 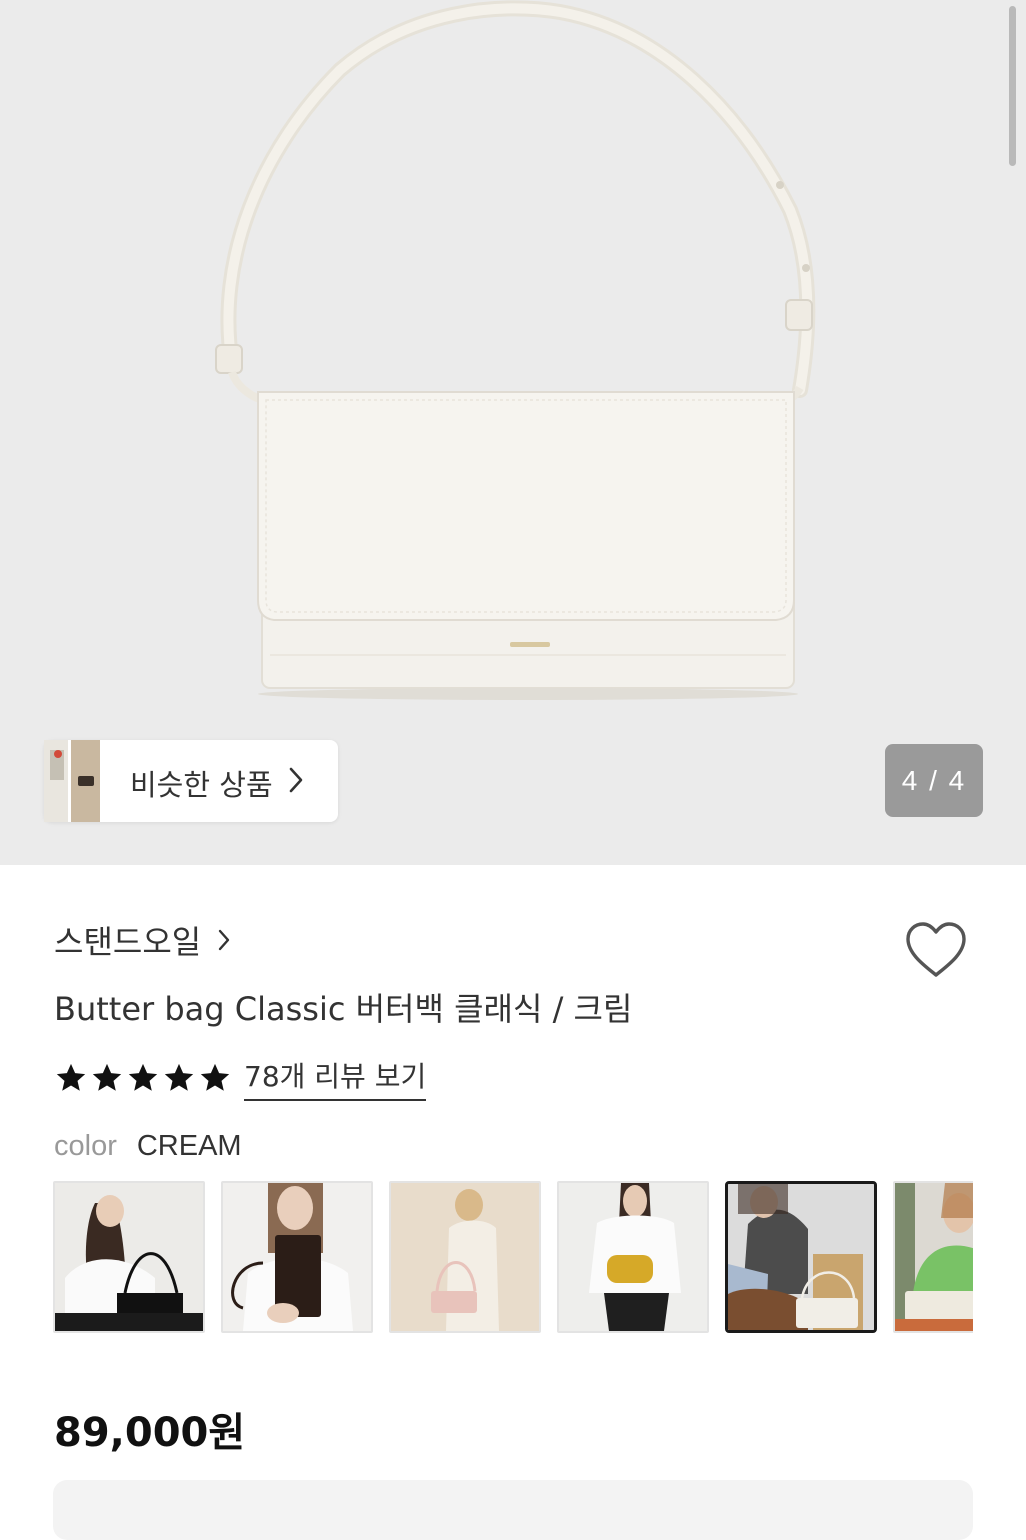 I want to click on color-swatch-cream, so click(x=801, y=1257).